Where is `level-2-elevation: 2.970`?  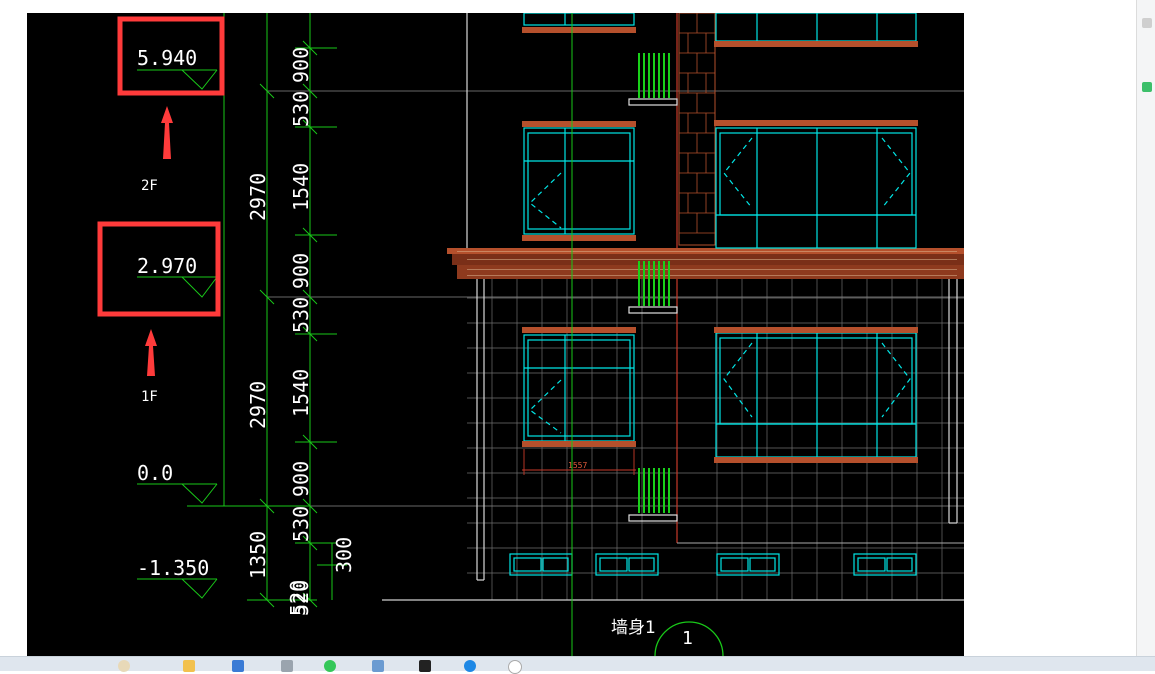 level-2-elevation: 2.970 is located at coordinates (167, 266).